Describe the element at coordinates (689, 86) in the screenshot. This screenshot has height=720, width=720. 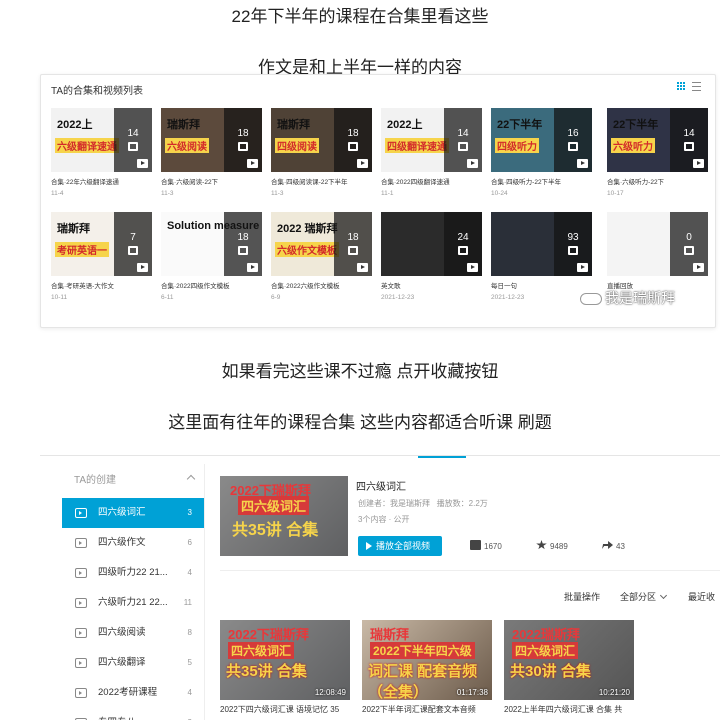
I see `view-toggle` at that location.